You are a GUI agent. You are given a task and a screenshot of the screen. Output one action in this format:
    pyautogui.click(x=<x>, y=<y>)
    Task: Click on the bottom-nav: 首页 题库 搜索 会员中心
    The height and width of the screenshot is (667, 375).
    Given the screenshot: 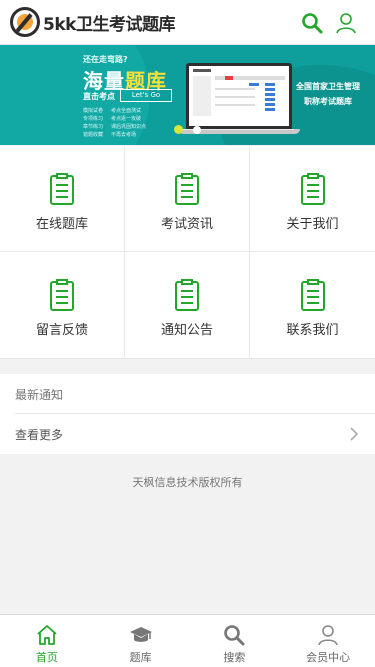 What is the action you would take?
    pyautogui.click(x=187, y=640)
    